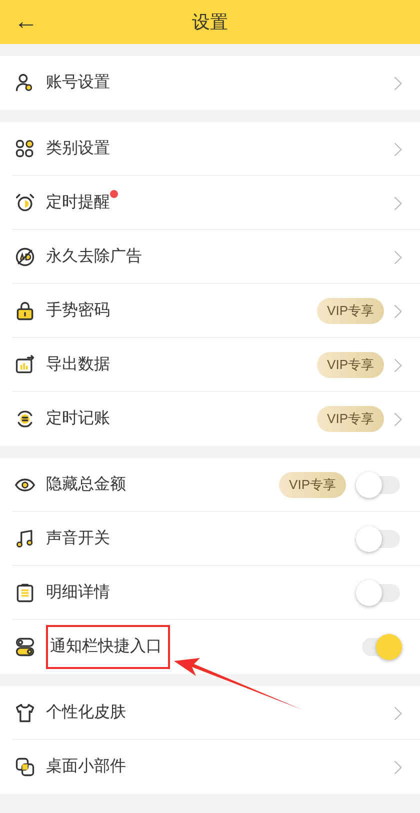  Describe the element at coordinates (78, 364) in the screenshot. I see `setting-label: 导出数据` at that location.